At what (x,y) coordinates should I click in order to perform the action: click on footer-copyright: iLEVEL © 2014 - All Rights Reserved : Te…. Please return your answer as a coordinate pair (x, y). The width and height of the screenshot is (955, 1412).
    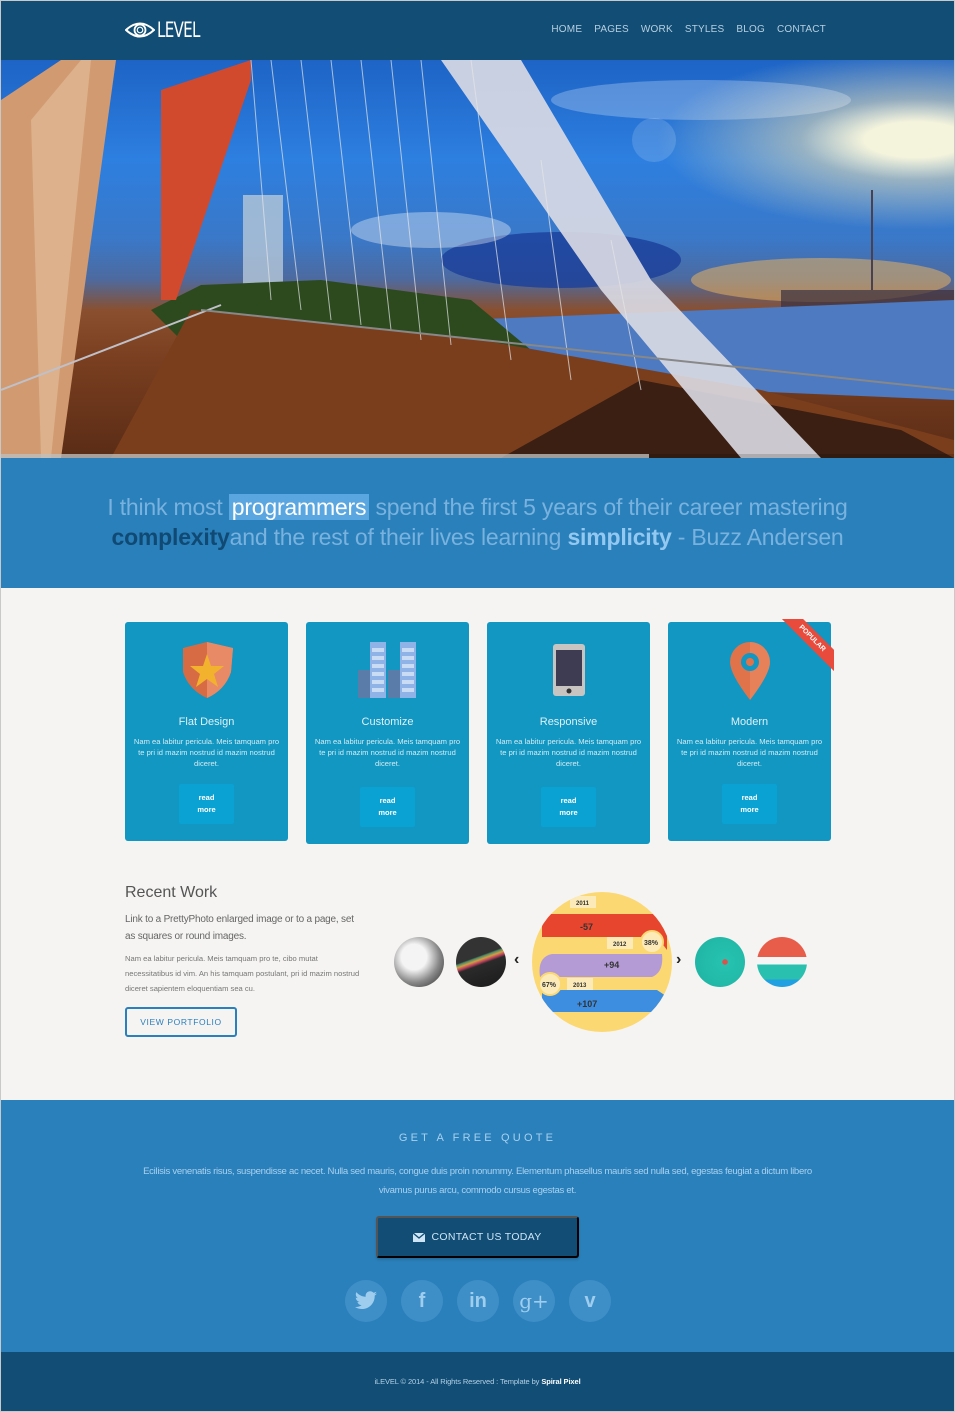
    Looking at the image, I should click on (458, 1381).